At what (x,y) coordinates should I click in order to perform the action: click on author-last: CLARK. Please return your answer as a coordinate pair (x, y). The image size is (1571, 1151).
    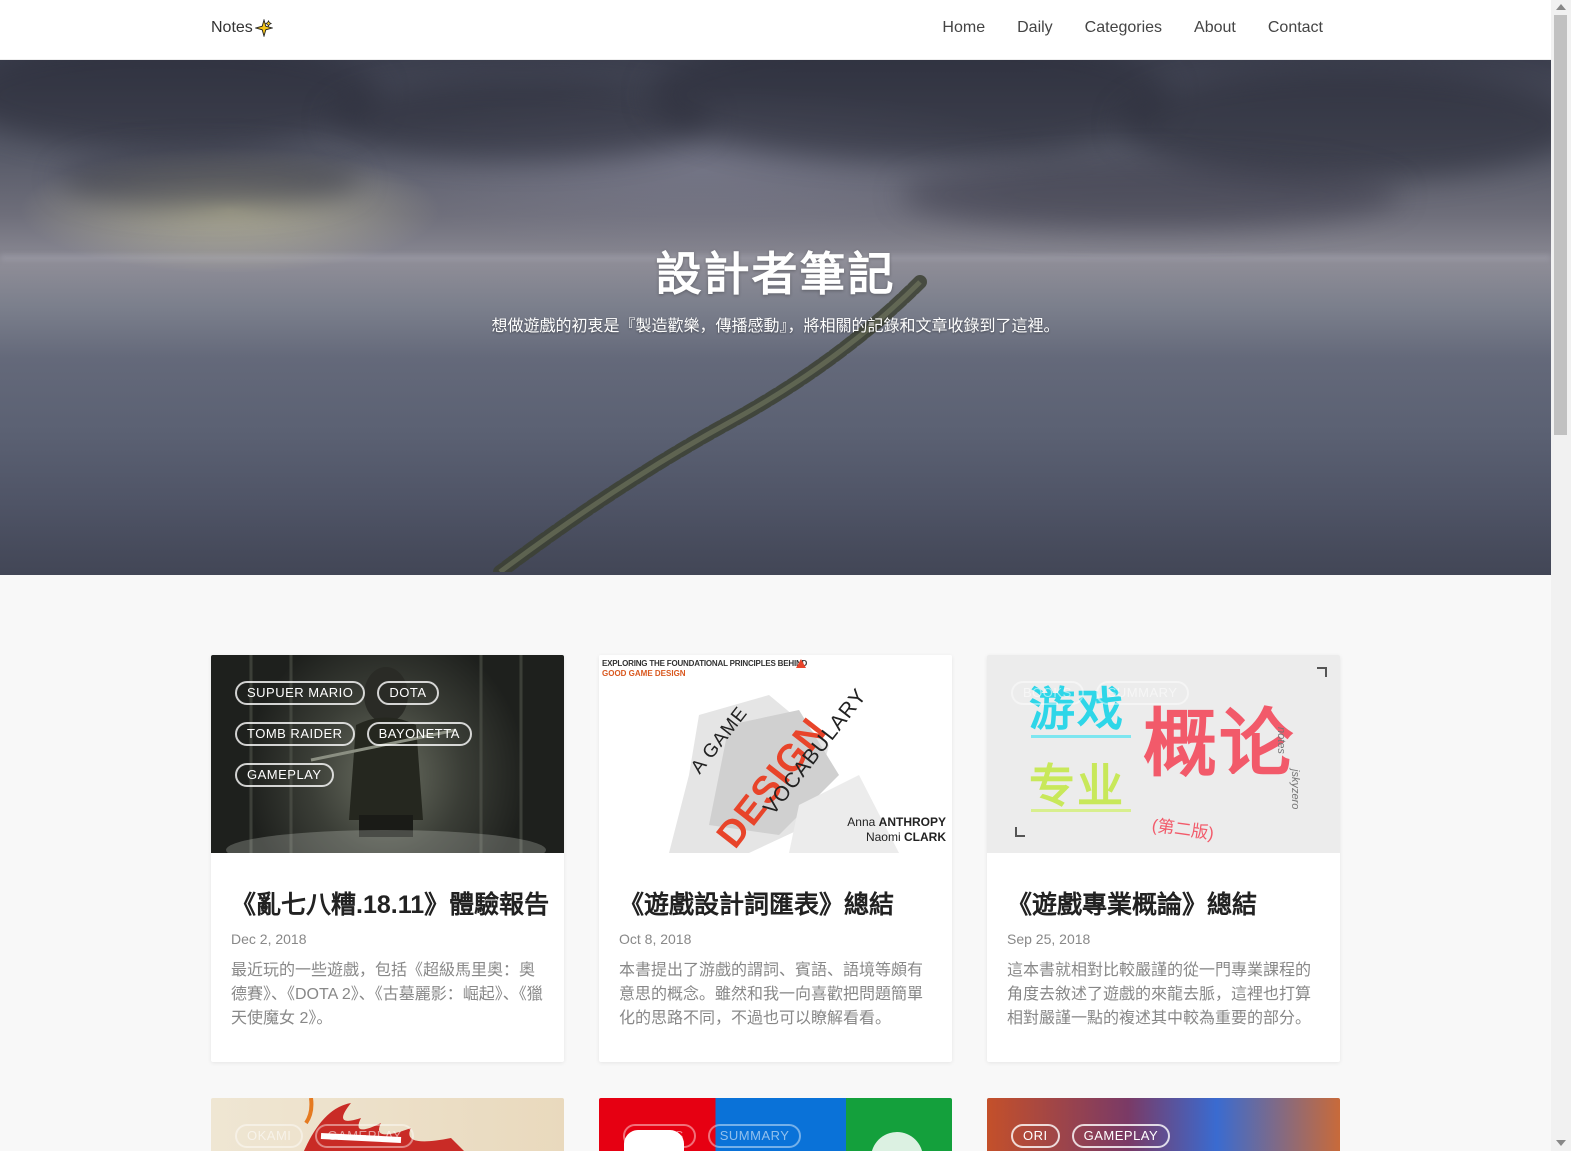
    Looking at the image, I should click on (925, 837).